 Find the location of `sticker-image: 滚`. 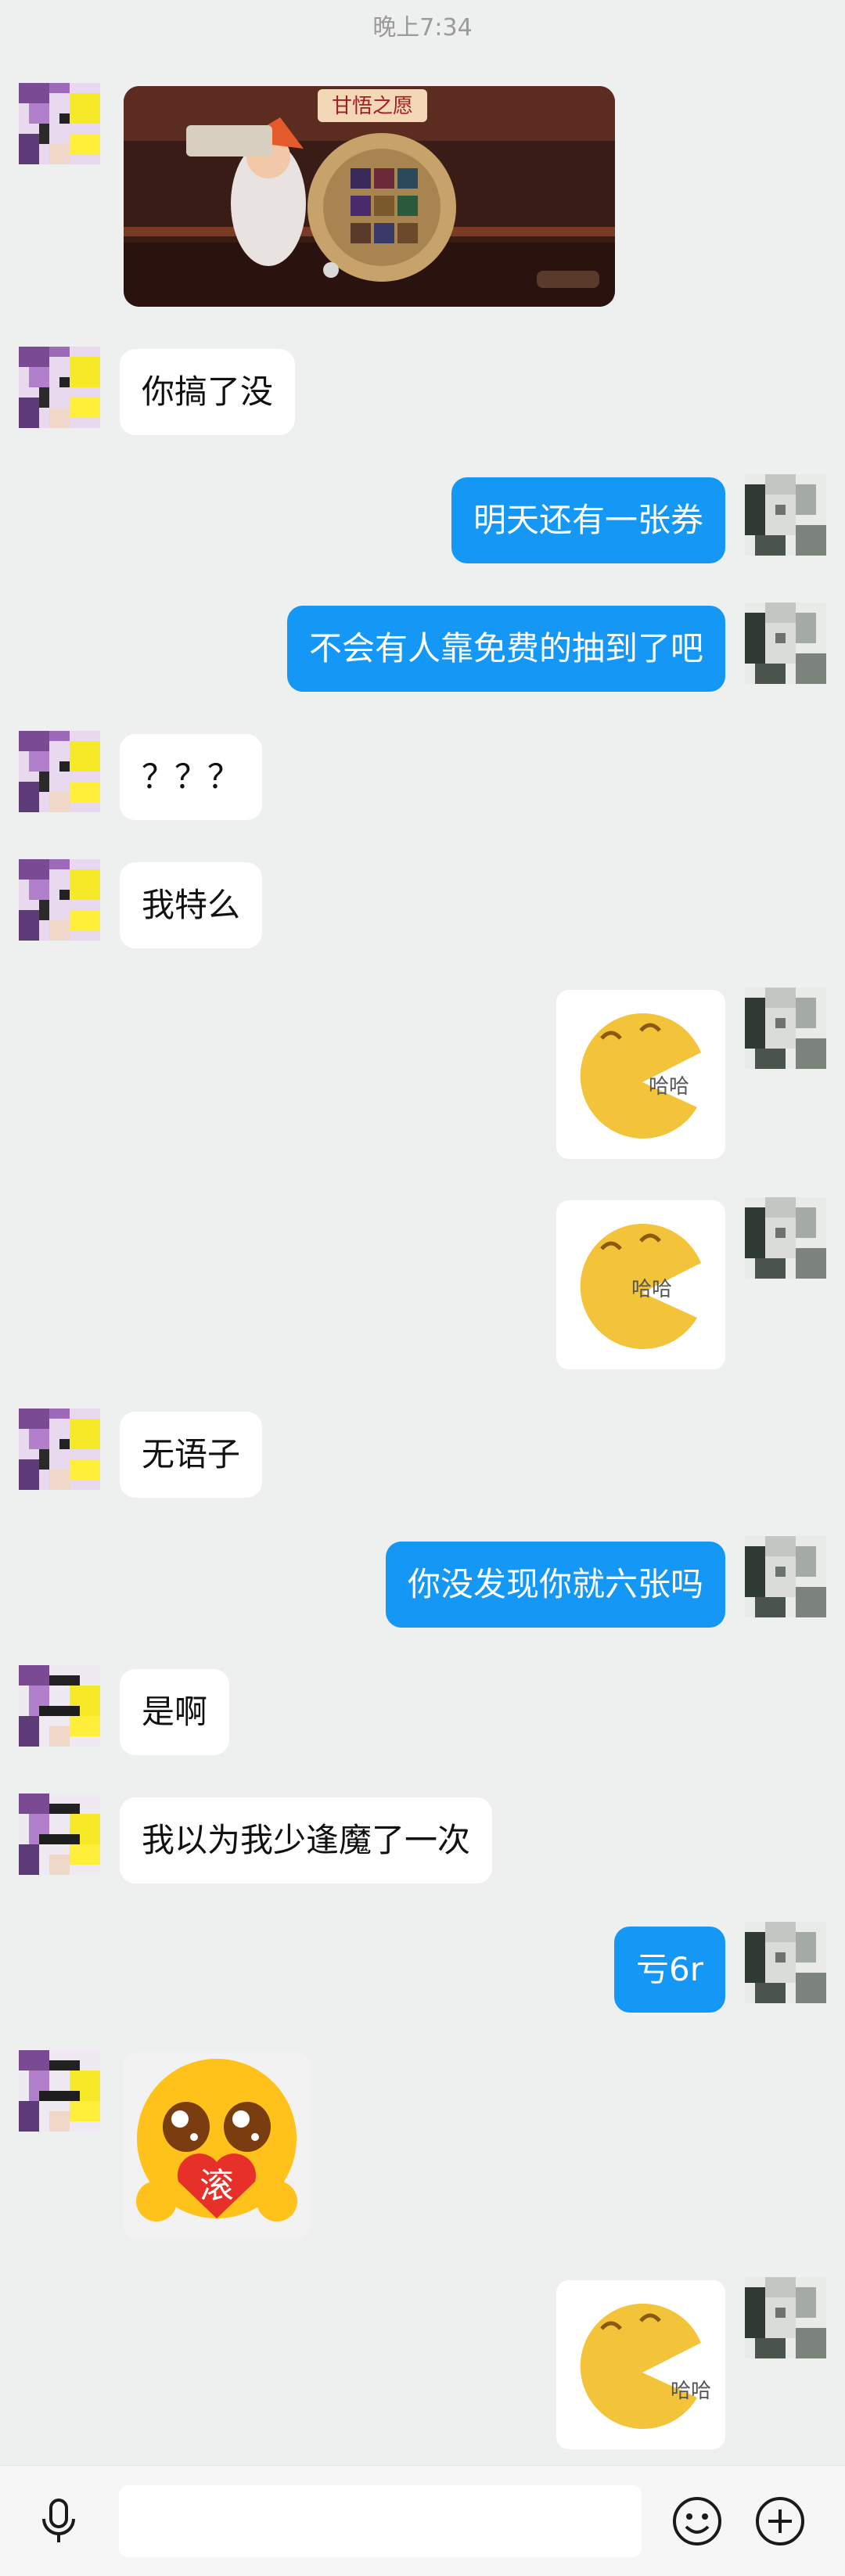

sticker-image: 滚 is located at coordinates (217, 2146).